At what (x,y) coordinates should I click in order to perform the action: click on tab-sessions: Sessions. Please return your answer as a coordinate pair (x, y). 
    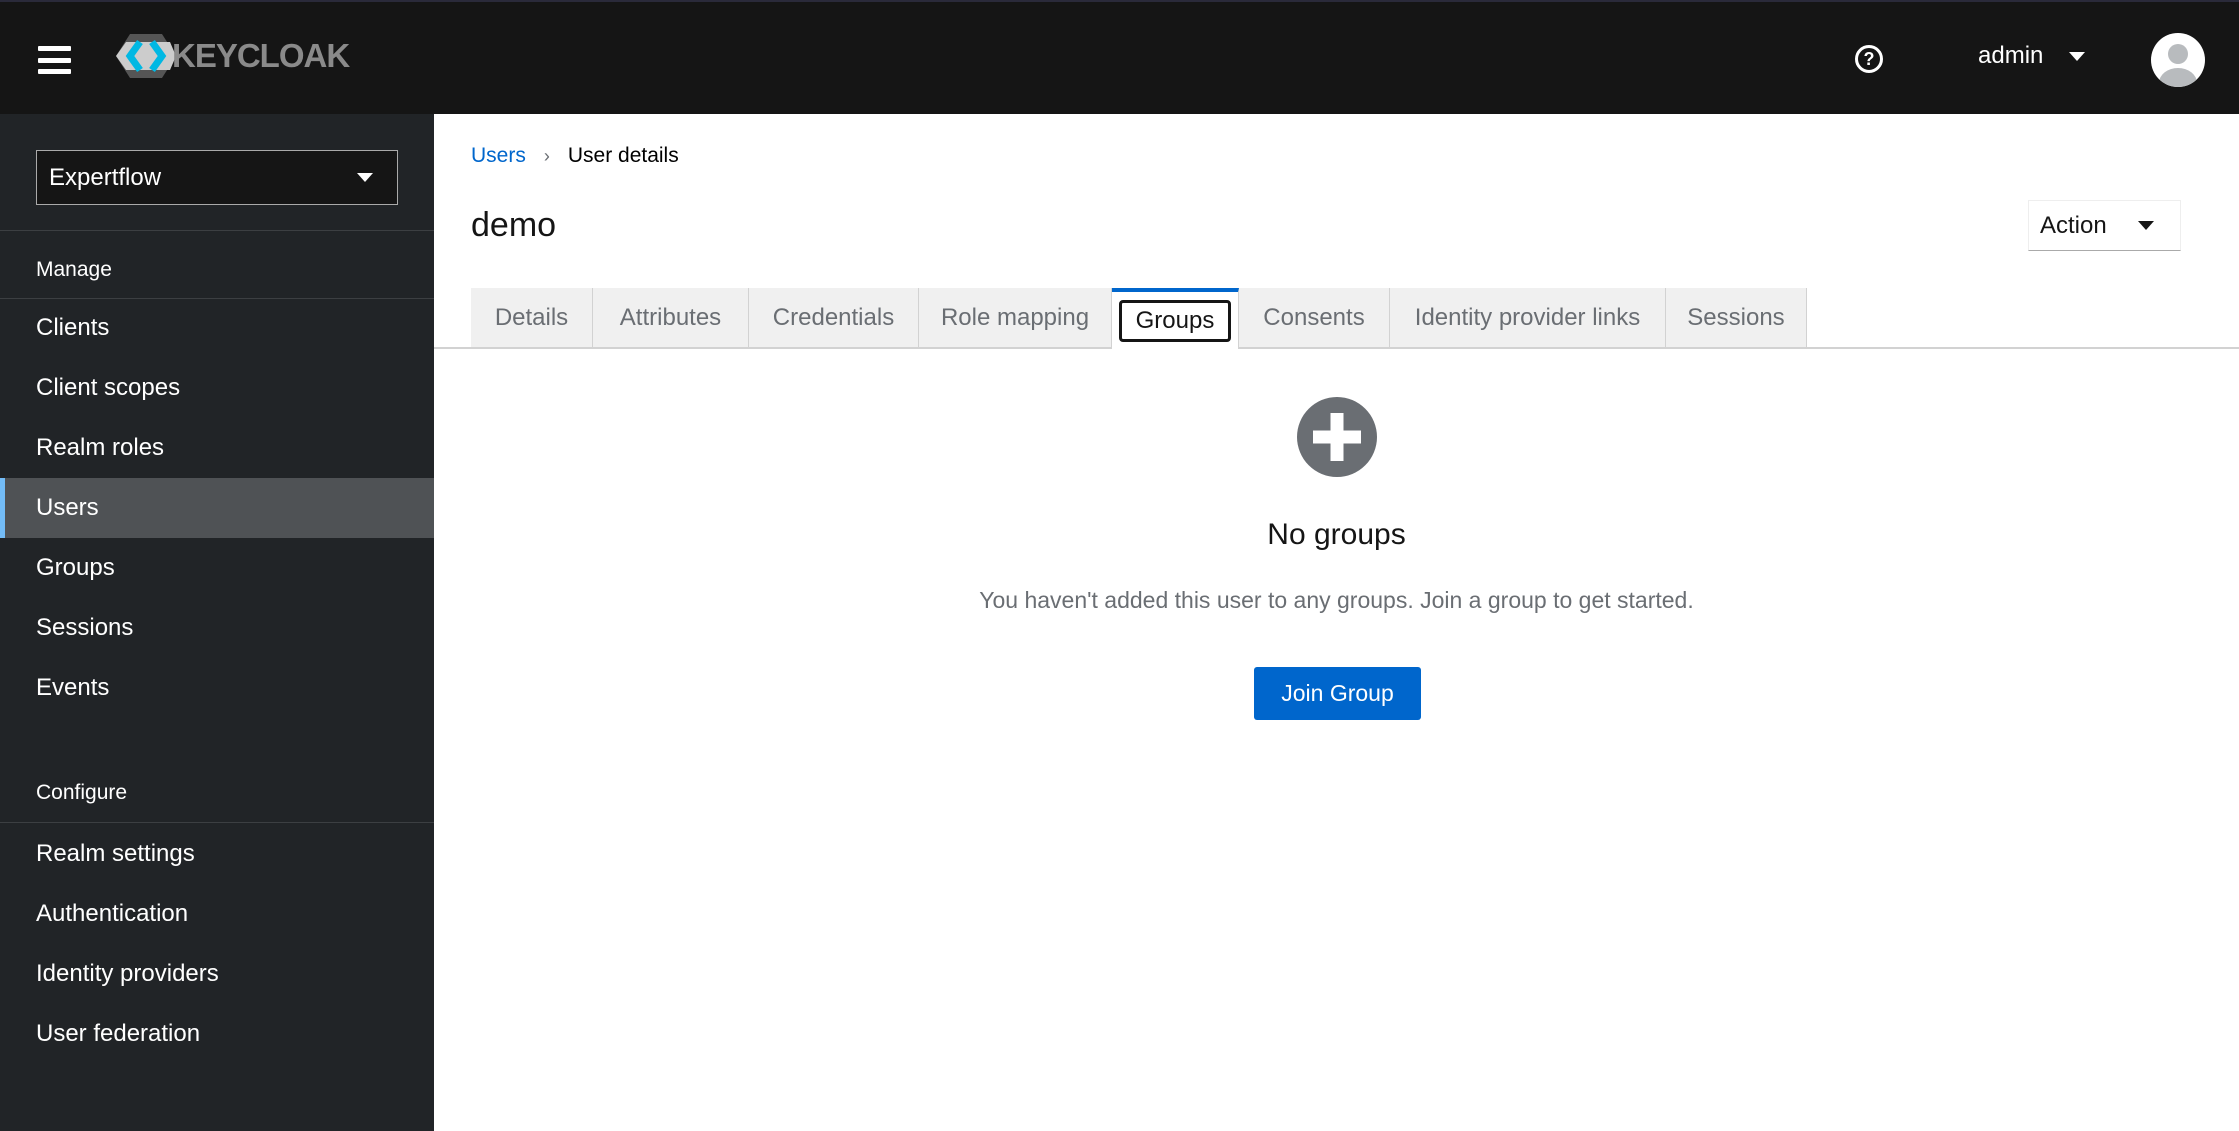
    Looking at the image, I should click on (1736, 317).